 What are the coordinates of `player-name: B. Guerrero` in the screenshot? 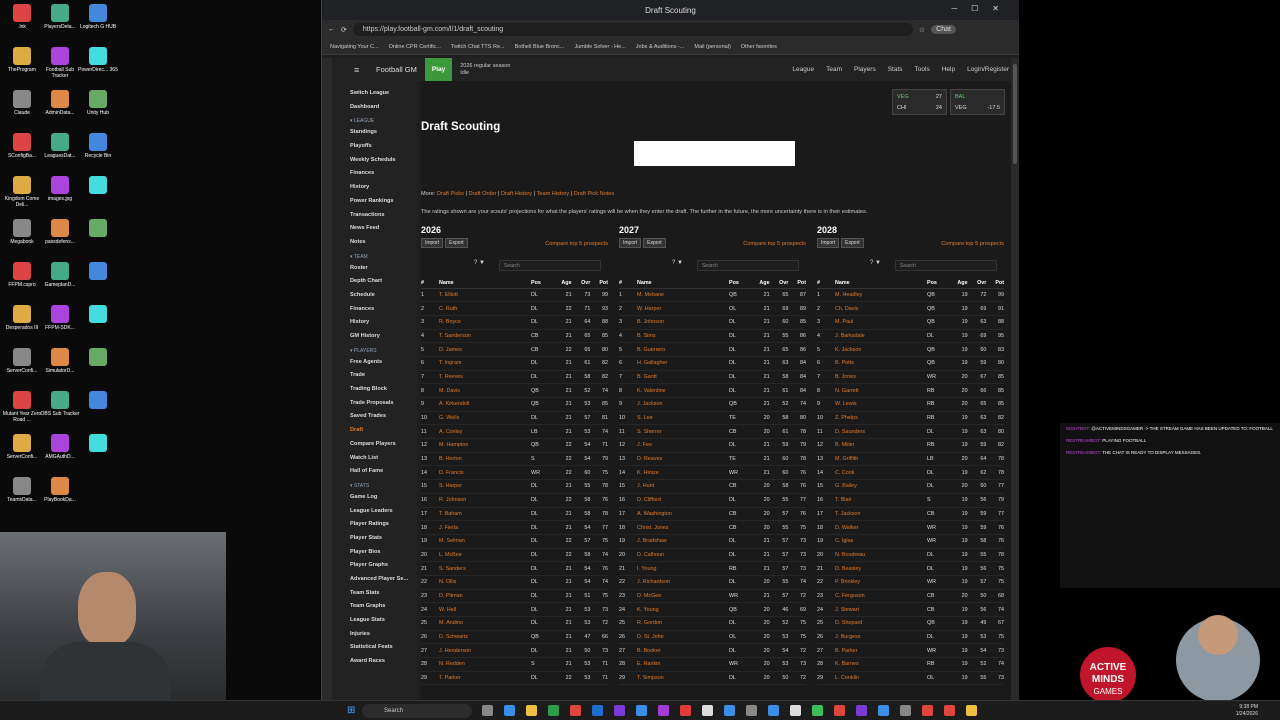 It's located at (683, 349).